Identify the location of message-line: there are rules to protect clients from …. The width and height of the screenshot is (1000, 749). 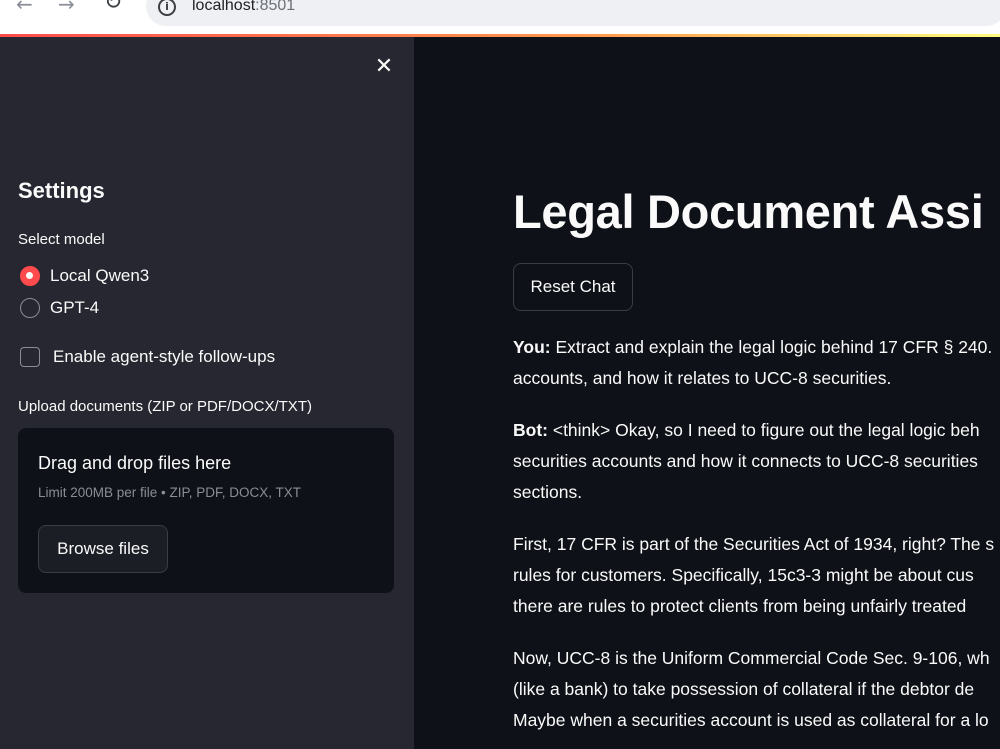
(740, 606).